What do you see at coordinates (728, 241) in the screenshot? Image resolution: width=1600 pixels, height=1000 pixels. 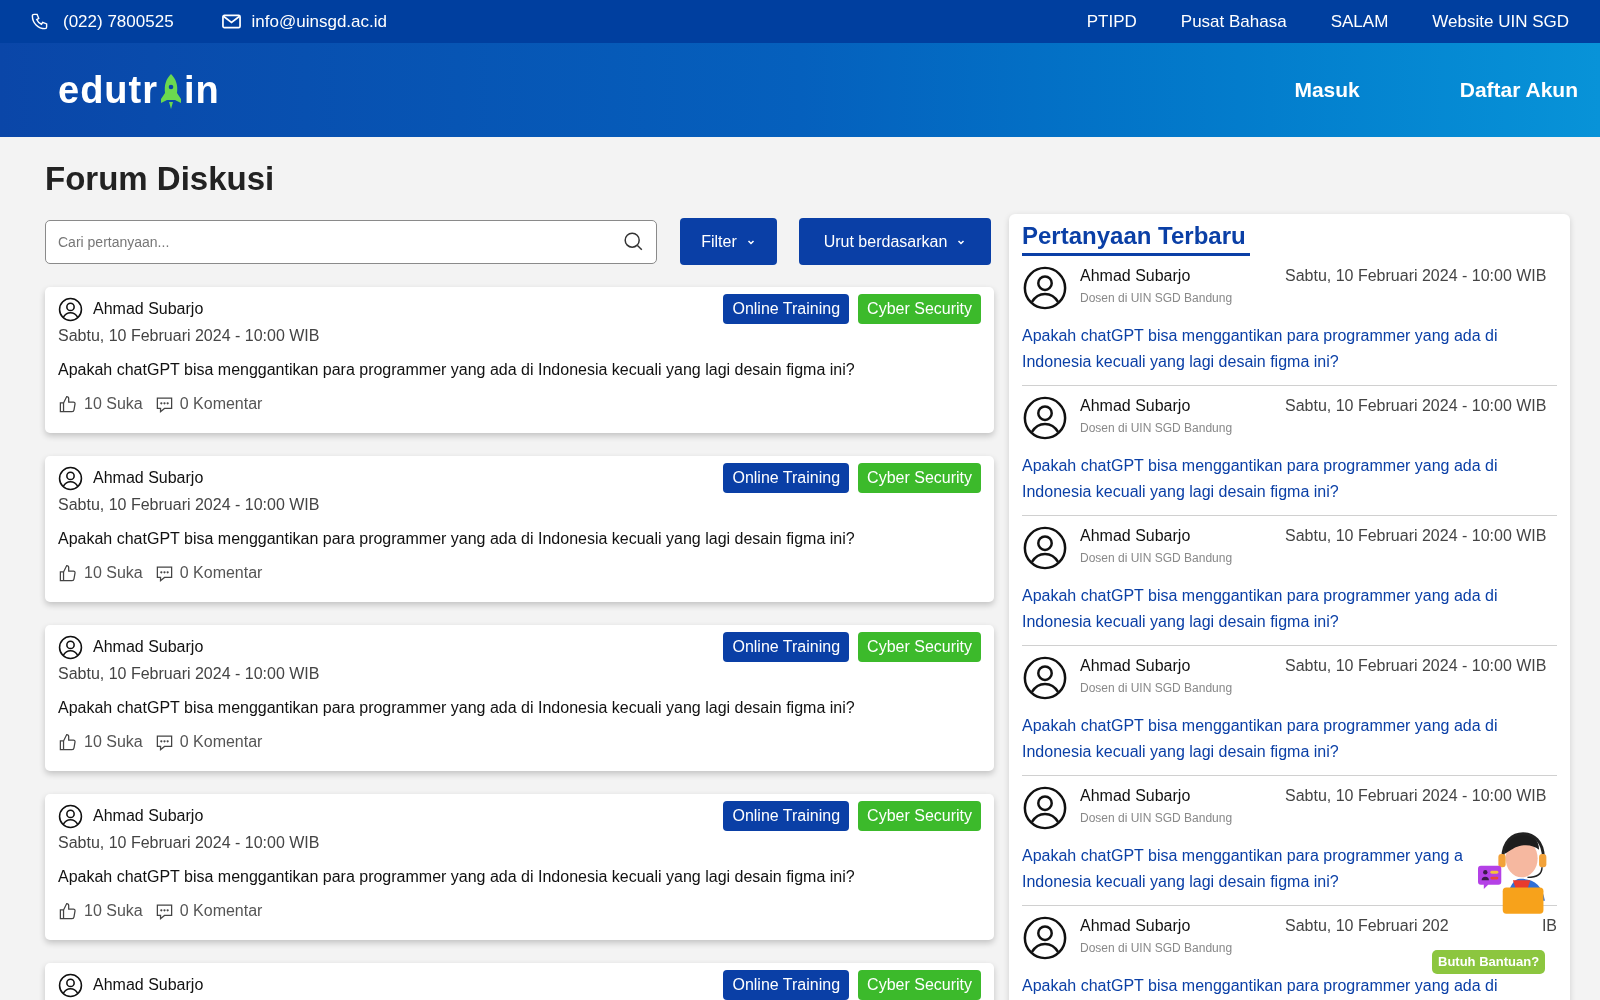 I see `filter-button: Filter` at bounding box center [728, 241].